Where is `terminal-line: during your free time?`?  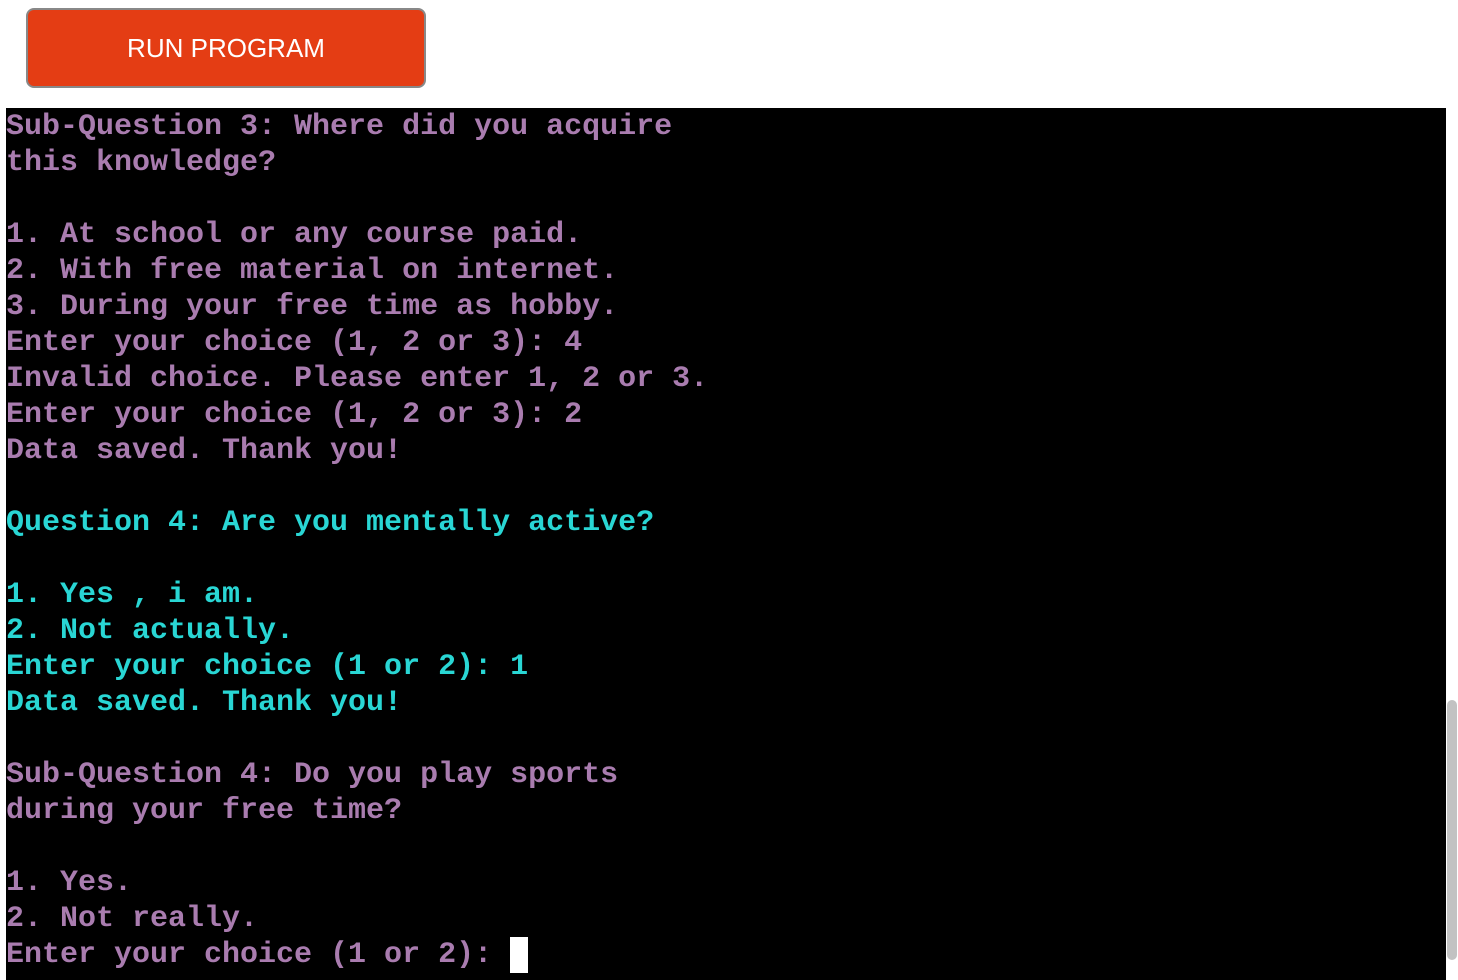 terminal-line: during your free time? is located at coordinates (204, 811).